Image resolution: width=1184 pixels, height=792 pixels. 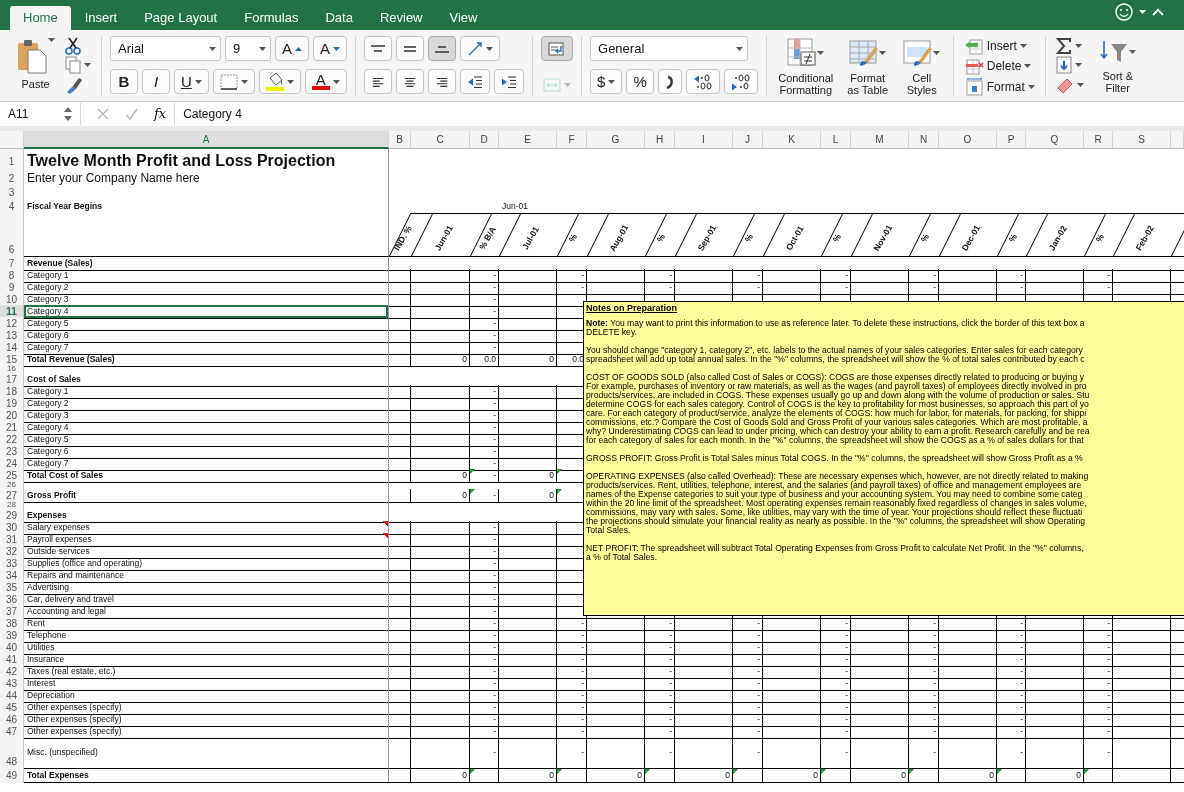 What do you see at coordinates (921, 66) in the screenshot?
I see `styles-button: Cell Styles` at bounding box center [921, 66].